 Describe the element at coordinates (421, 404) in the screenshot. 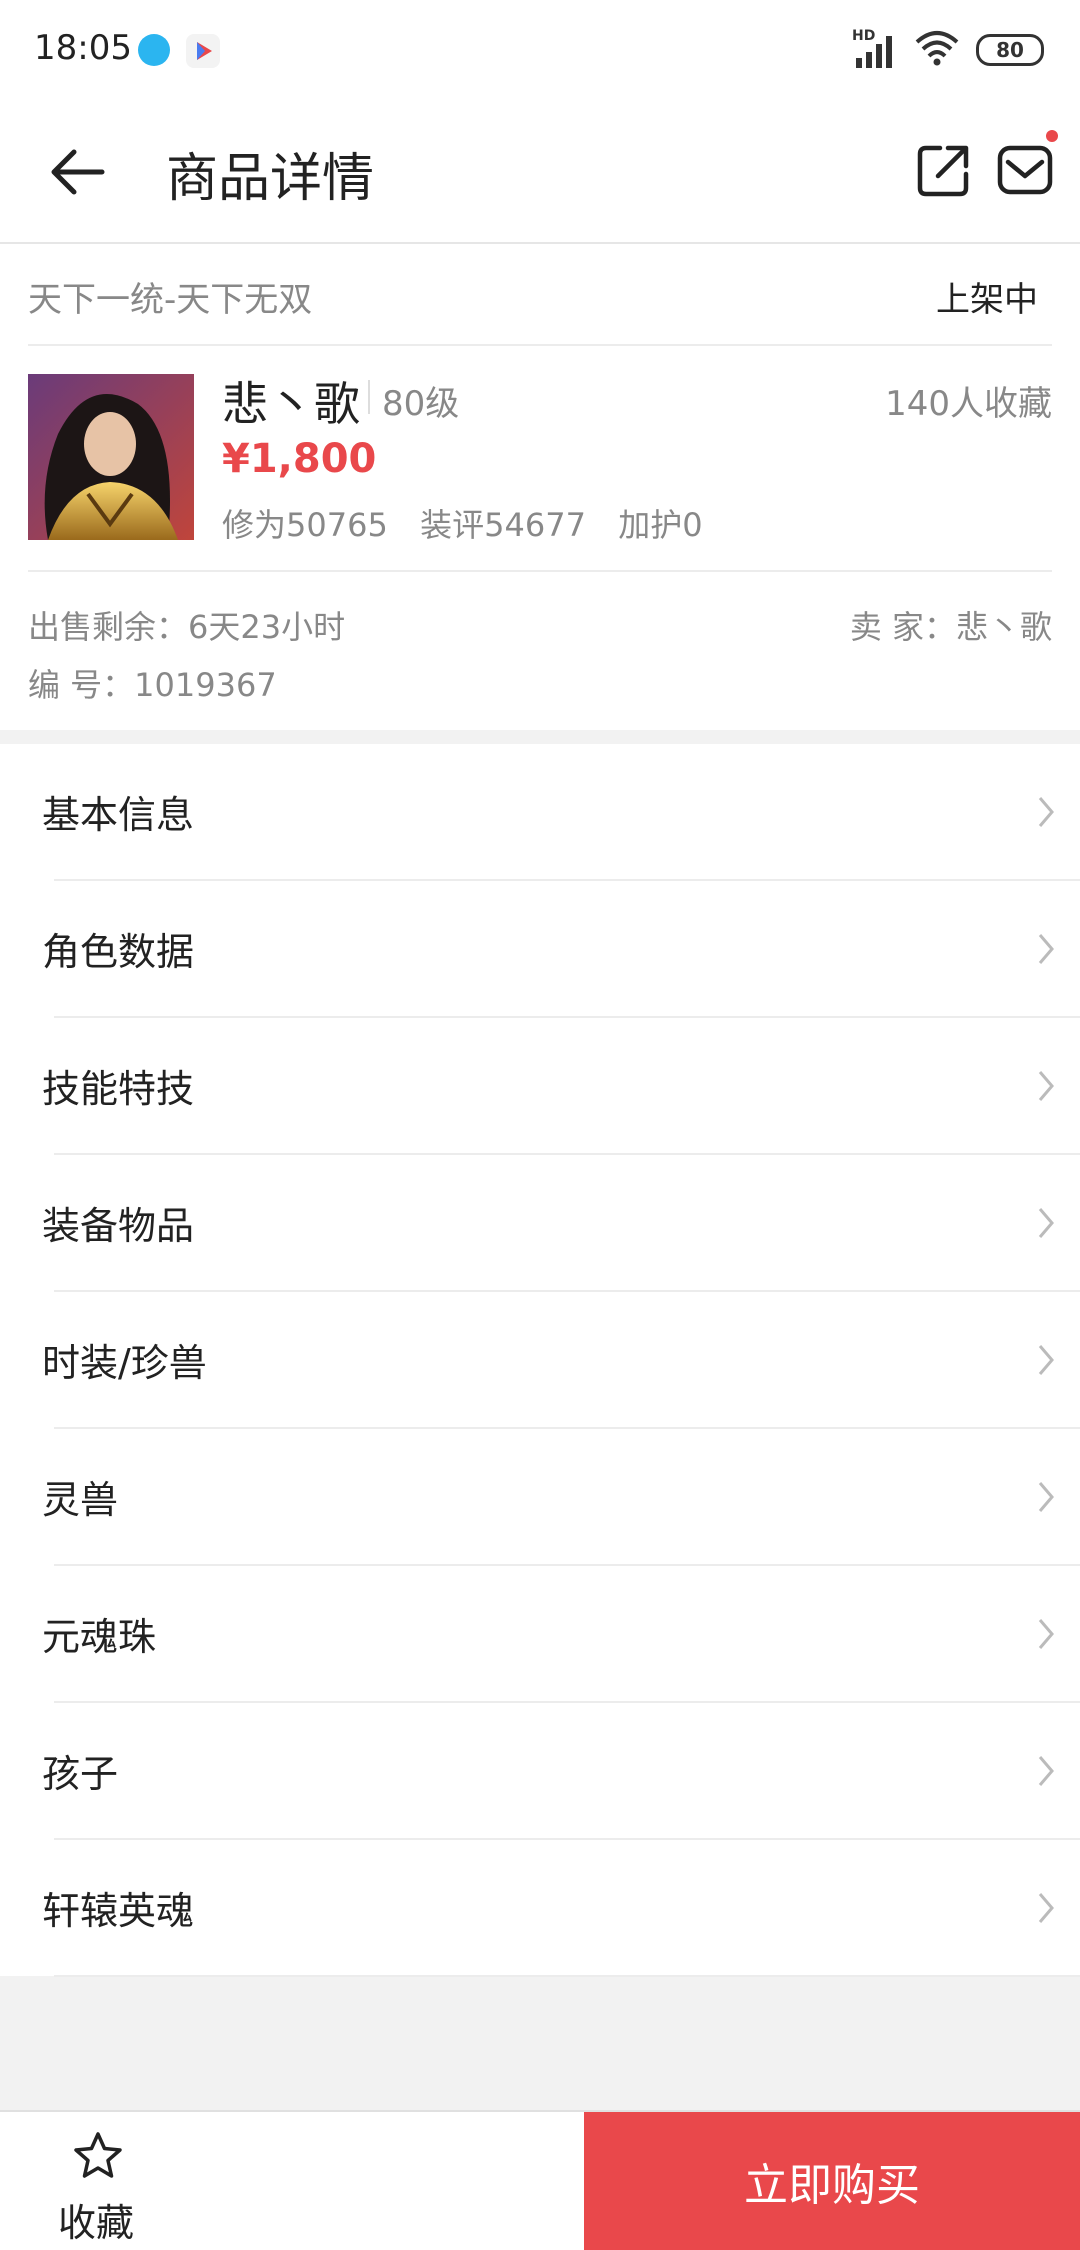

I see `role-level: 80级` at that location.